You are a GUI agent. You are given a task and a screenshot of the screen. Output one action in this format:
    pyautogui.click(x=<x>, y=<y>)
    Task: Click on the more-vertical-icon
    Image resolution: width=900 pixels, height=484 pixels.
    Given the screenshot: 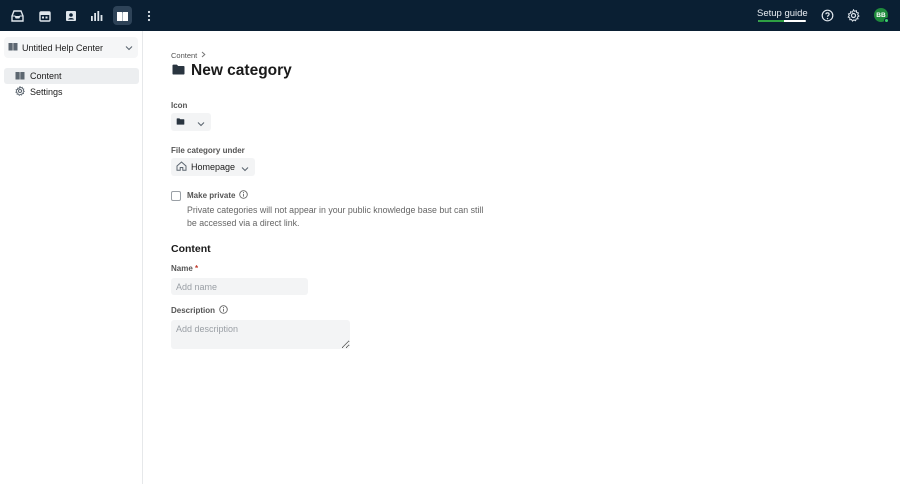 What is the action you would take?
    pyautogui.click(x=148, y=15)
    